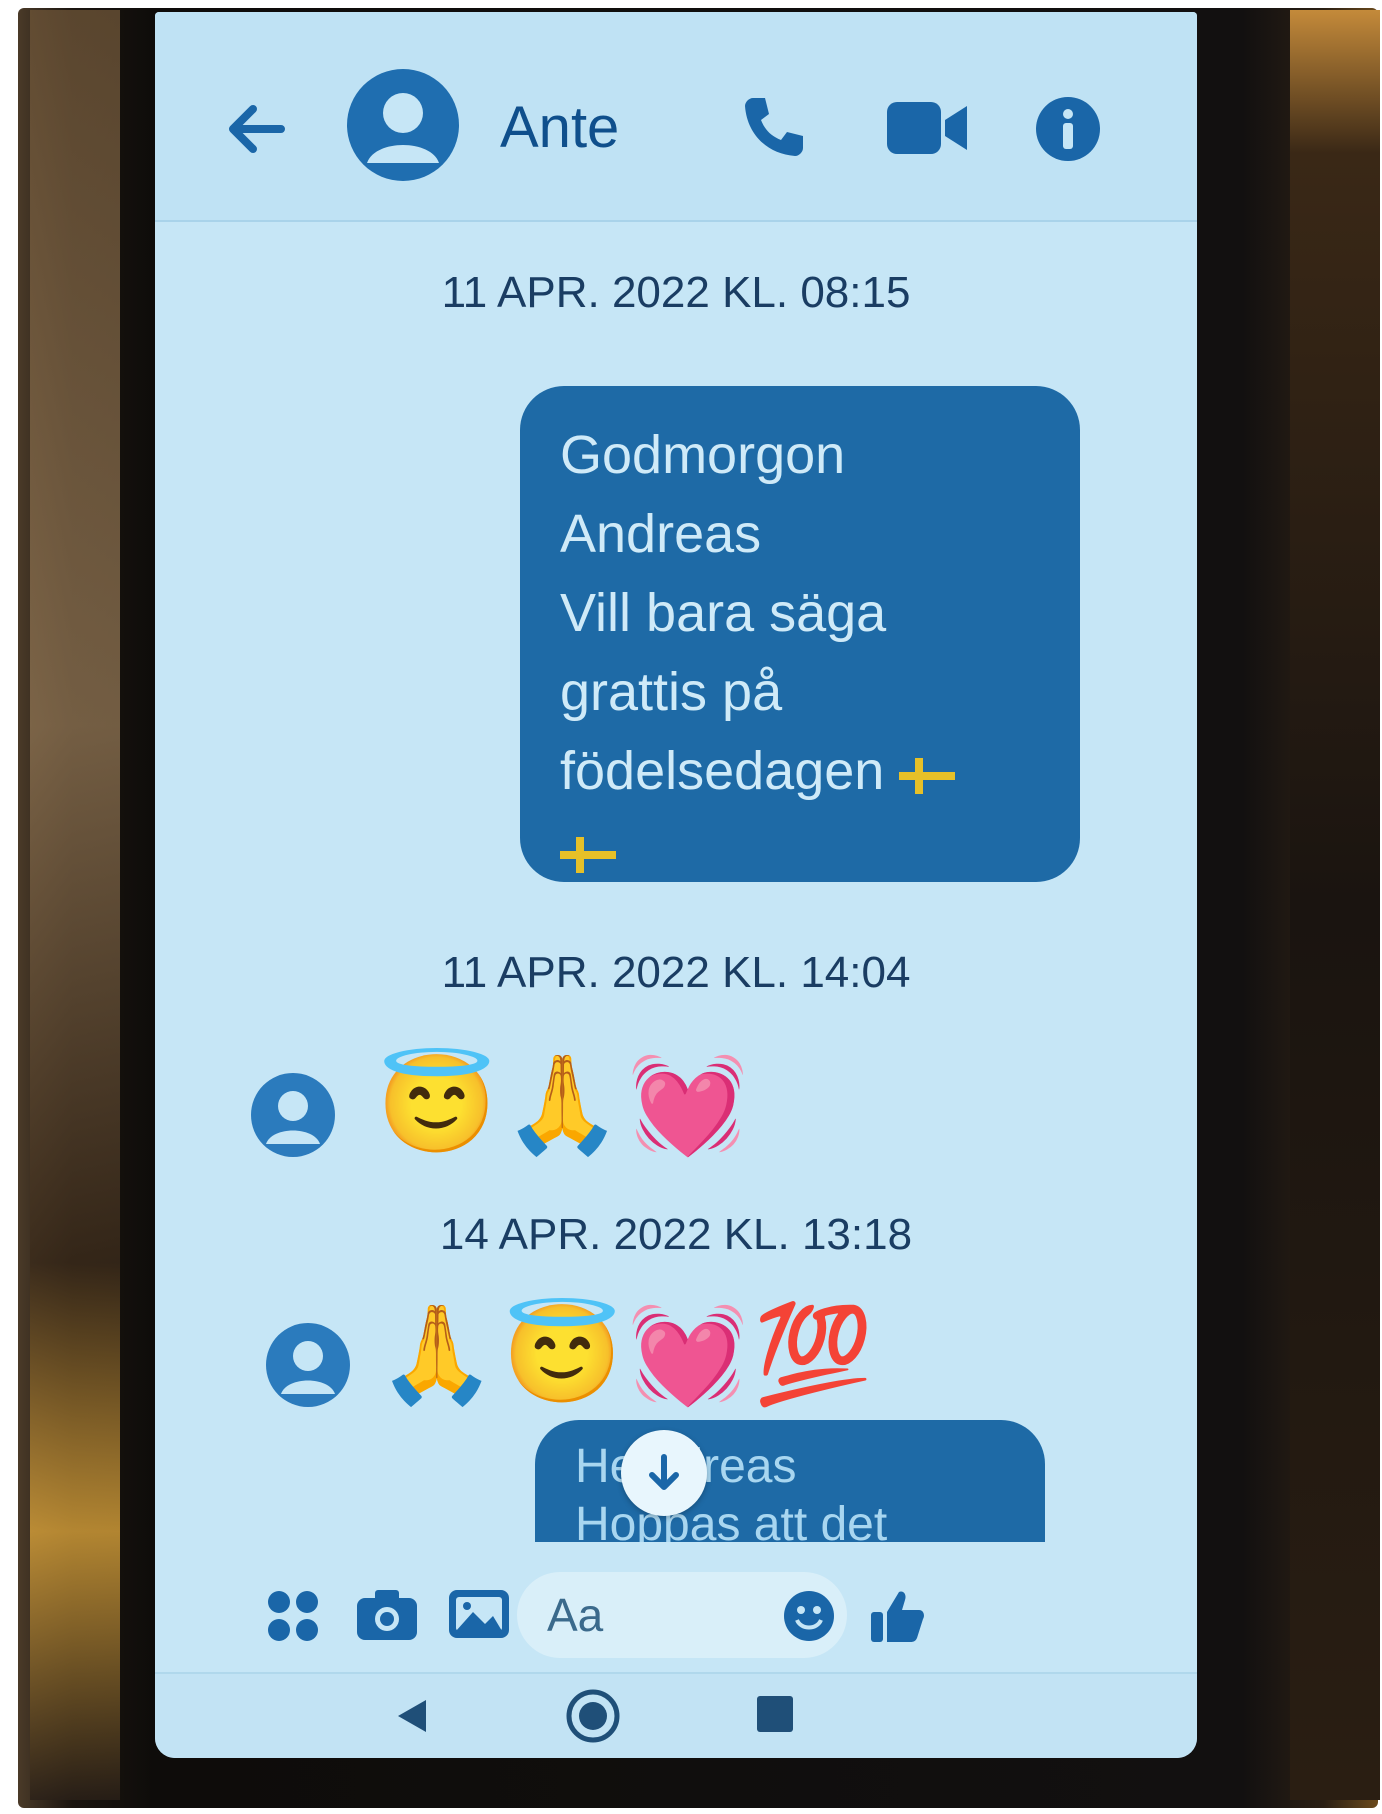 Image resolution: width=1382 pixels, height=1814 pixels. Describe the element at coordinates (559, 127) in the screenshot. I see `contact-name: Ante` at that location.